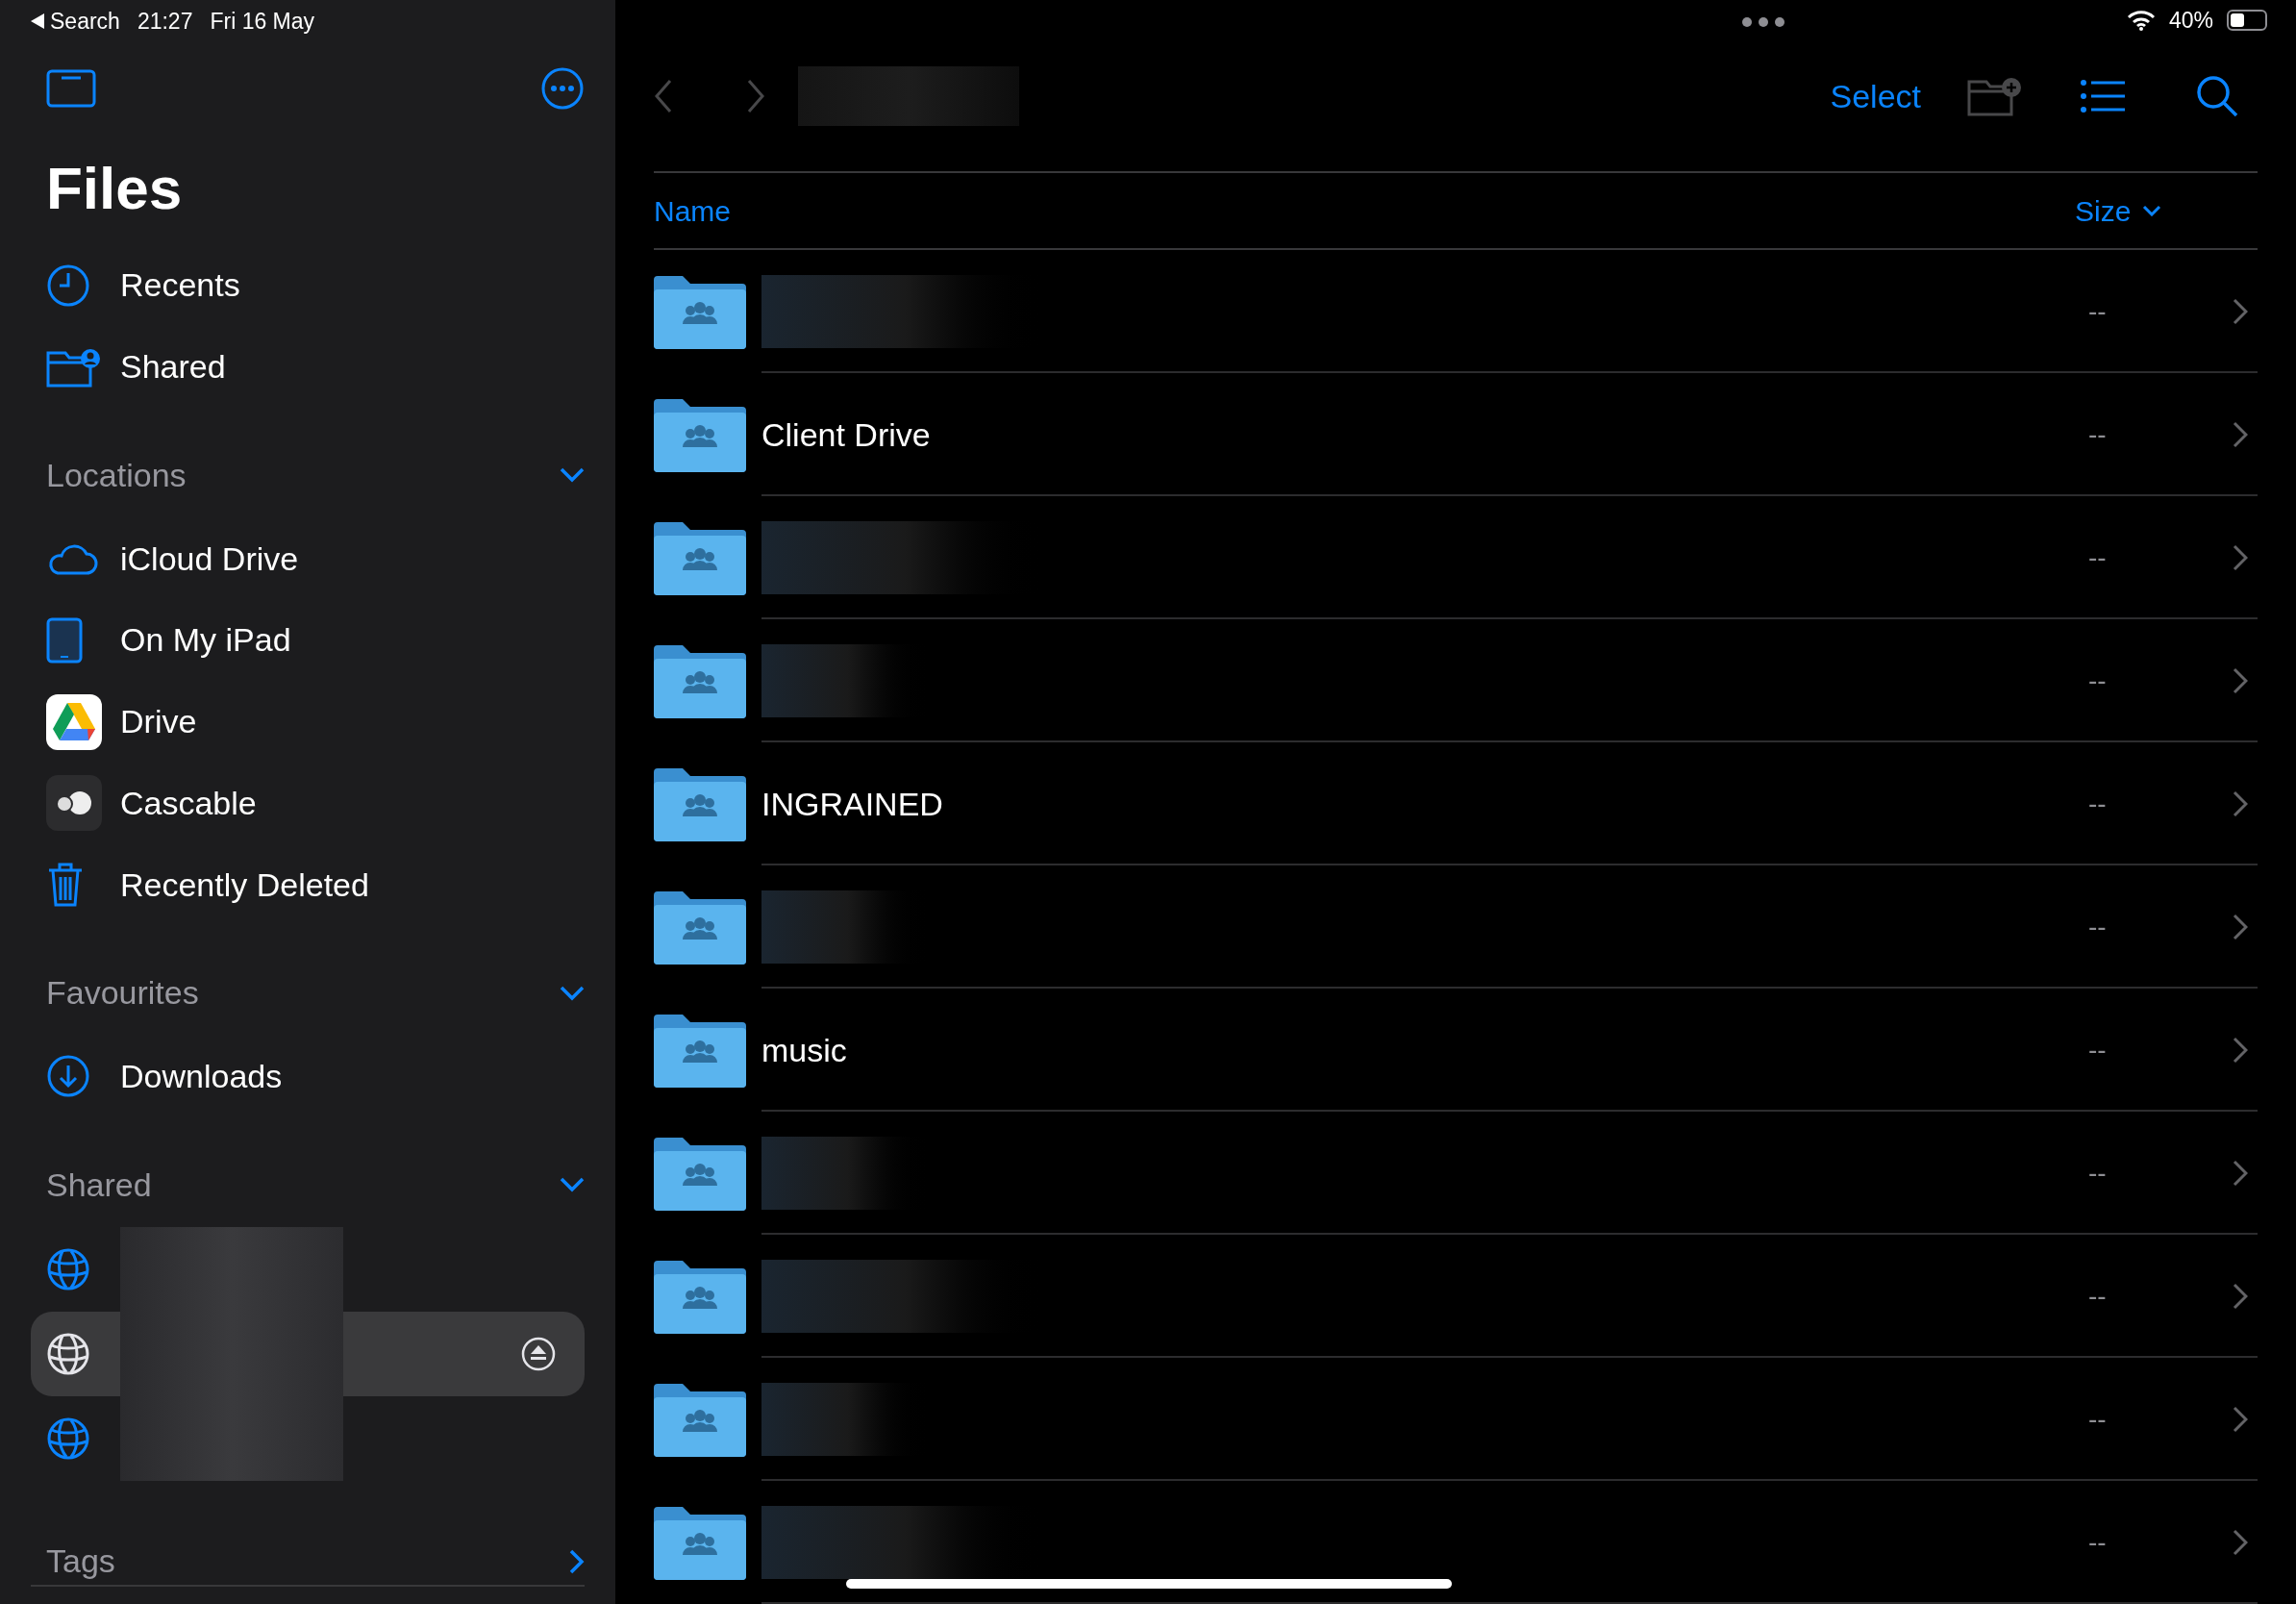 The width and height of the screenshot is (2296, 1604). Describe the element at coordinates (71, 89) in the screenshot. I see `sidebar-toggle-icon` at that location.